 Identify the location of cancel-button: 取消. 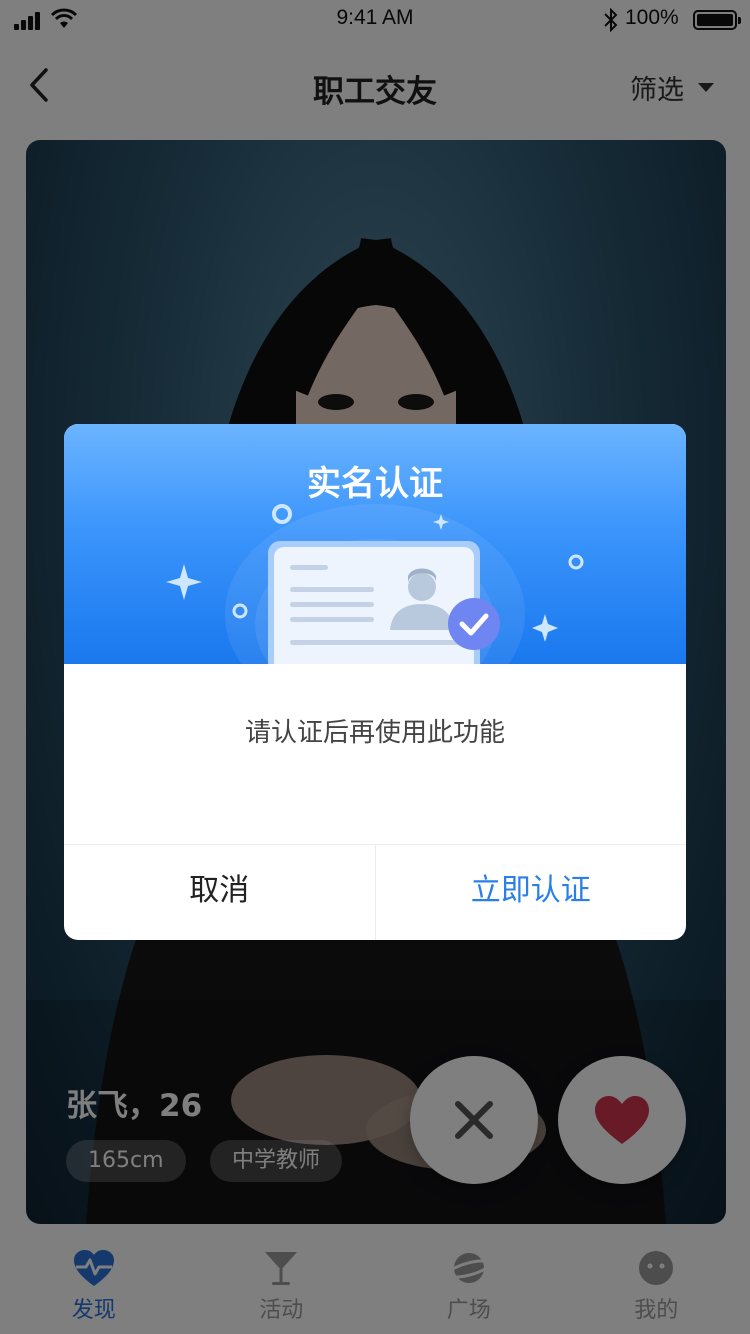
(220, 892).